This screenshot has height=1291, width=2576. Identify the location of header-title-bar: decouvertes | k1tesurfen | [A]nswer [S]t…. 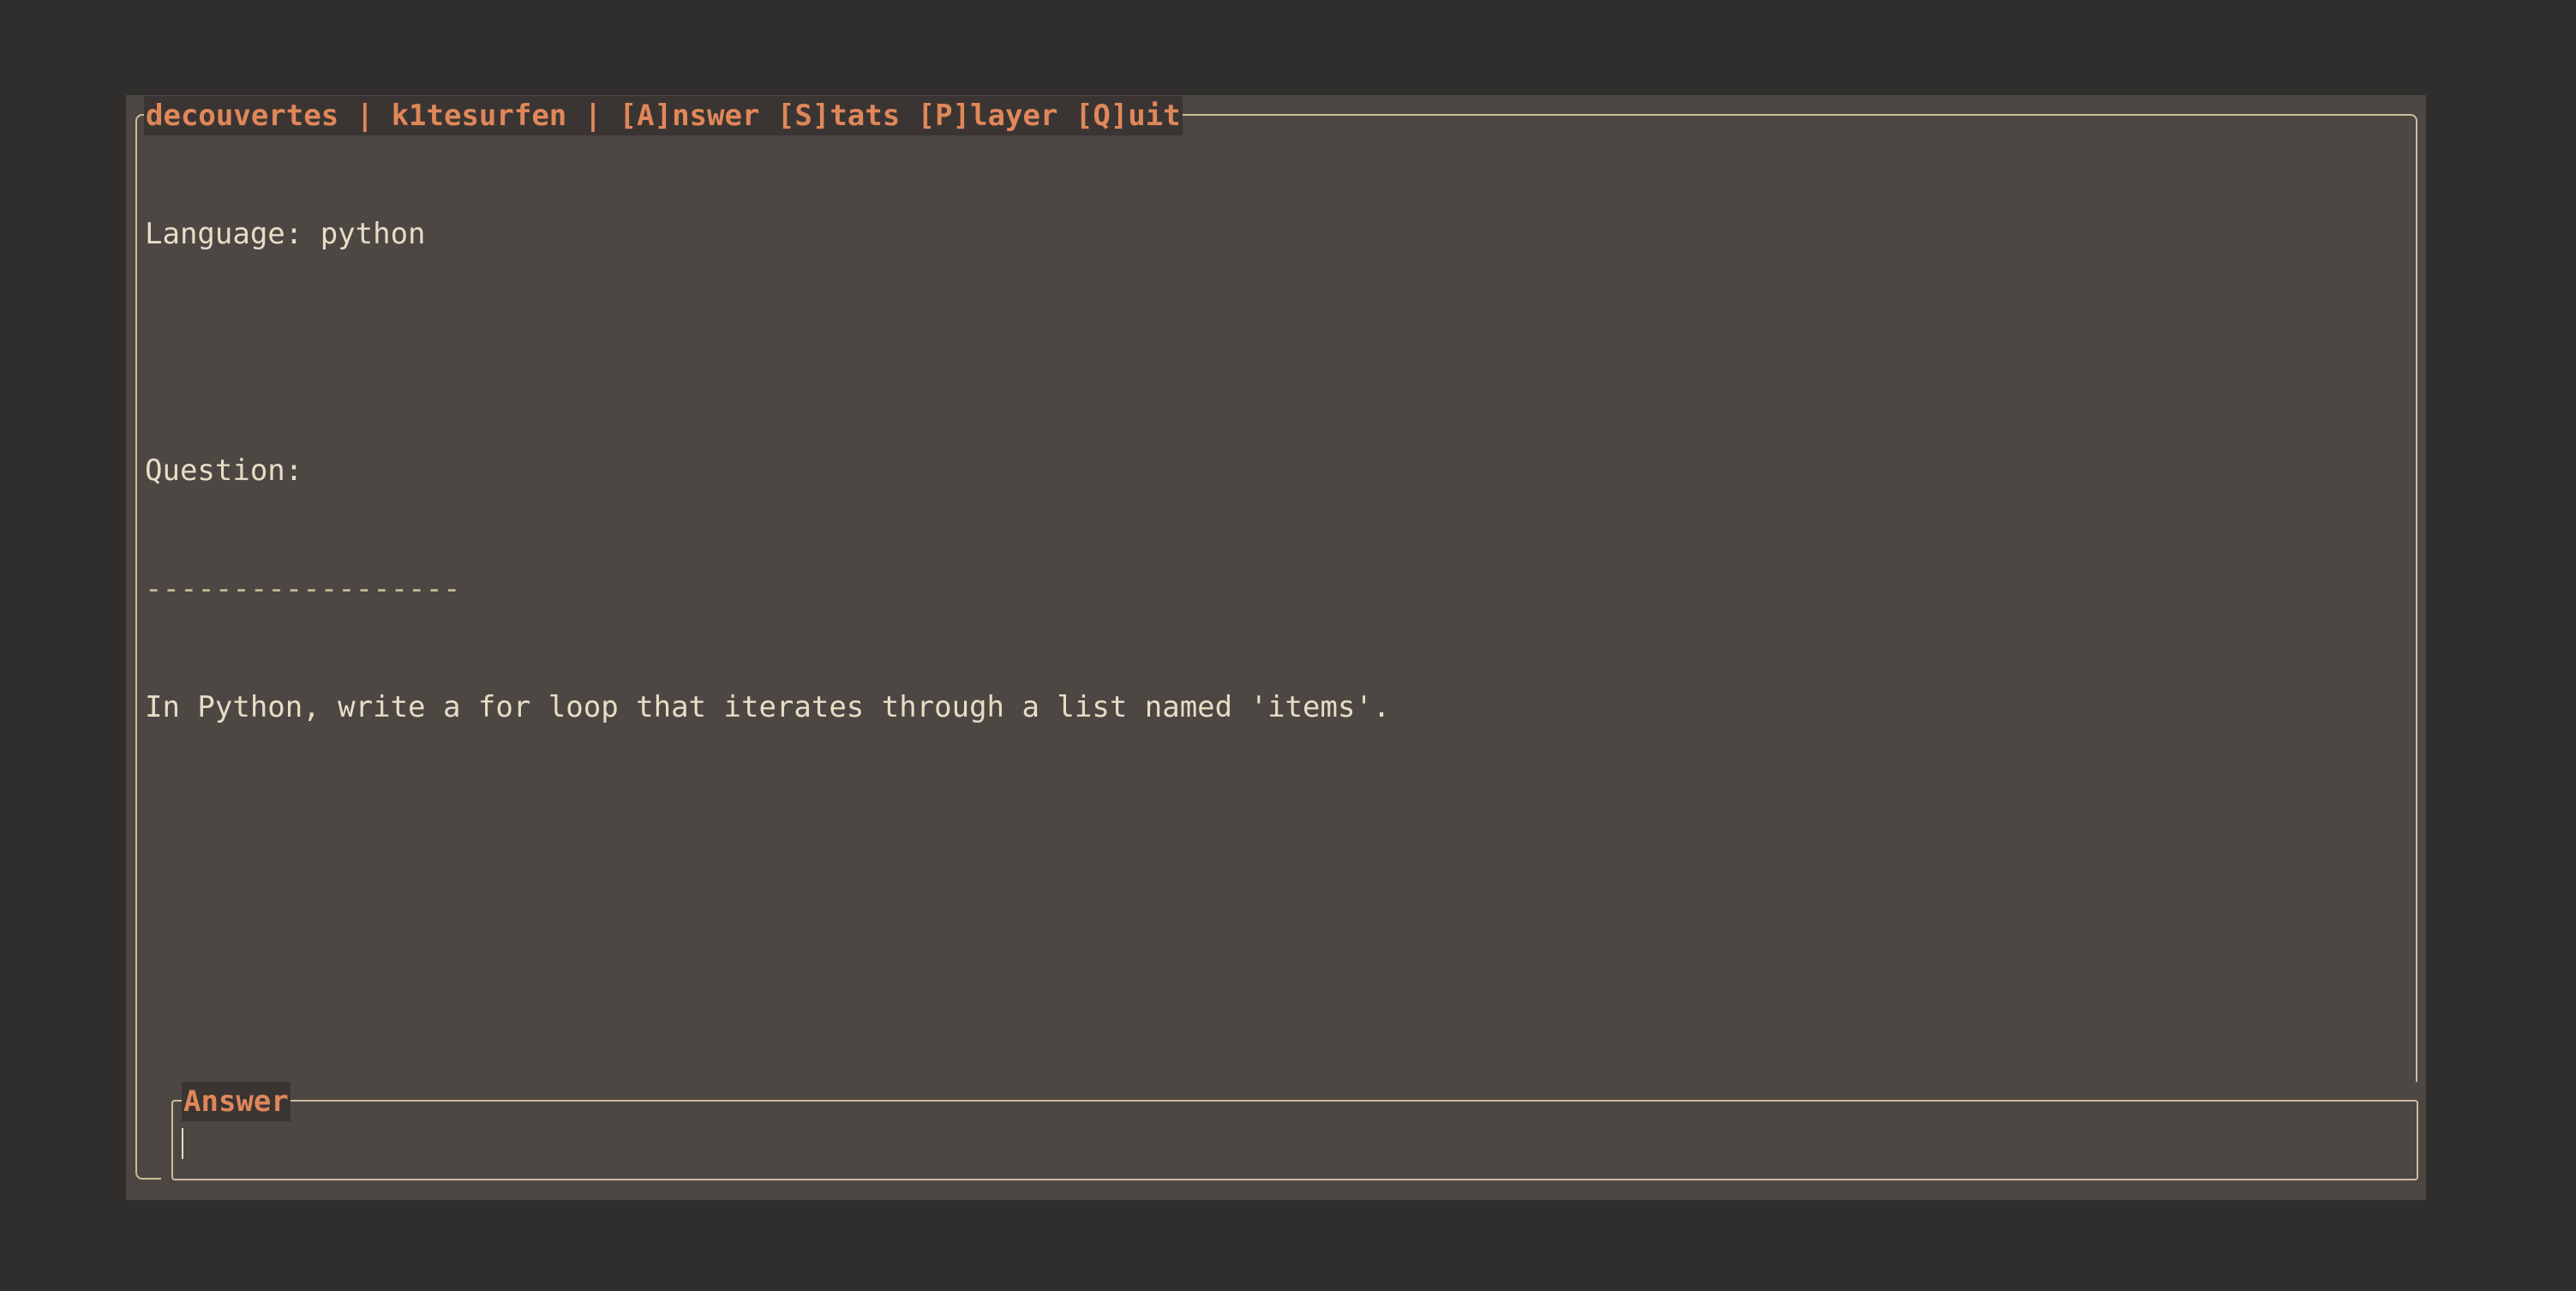
(663, 115).